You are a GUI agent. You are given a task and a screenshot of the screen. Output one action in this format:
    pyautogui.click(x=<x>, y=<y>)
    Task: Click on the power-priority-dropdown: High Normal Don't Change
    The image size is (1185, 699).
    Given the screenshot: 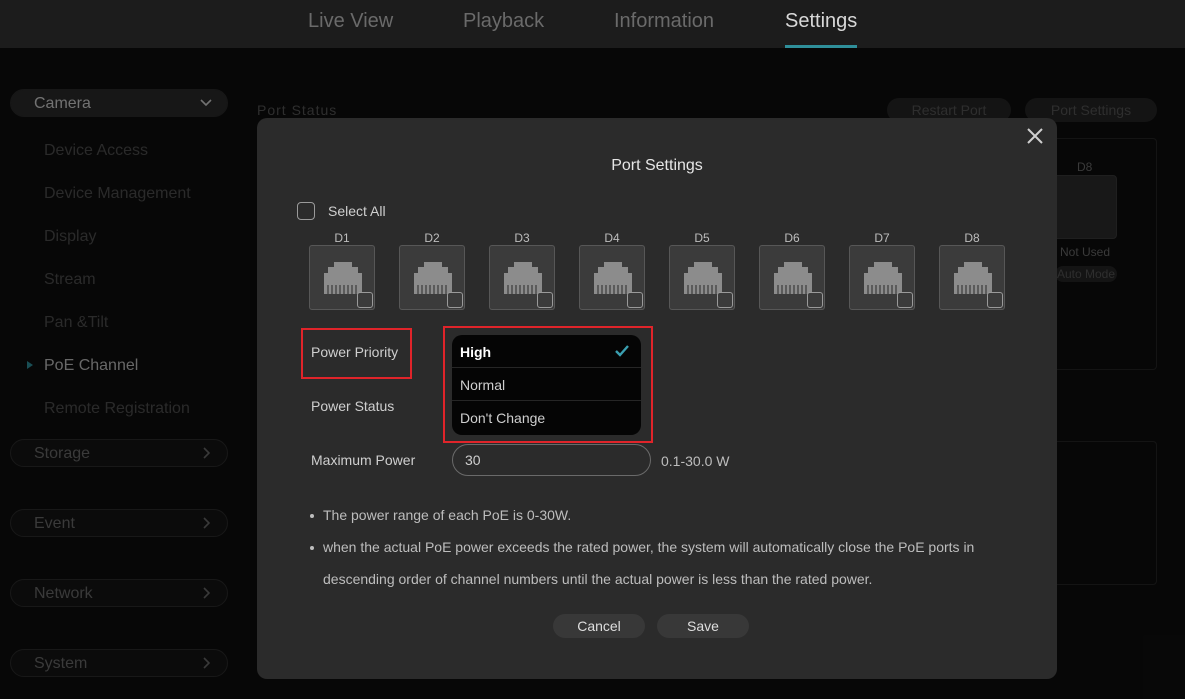 What is the action you would take?
    pyautogui.click(x=546, y=385)
    